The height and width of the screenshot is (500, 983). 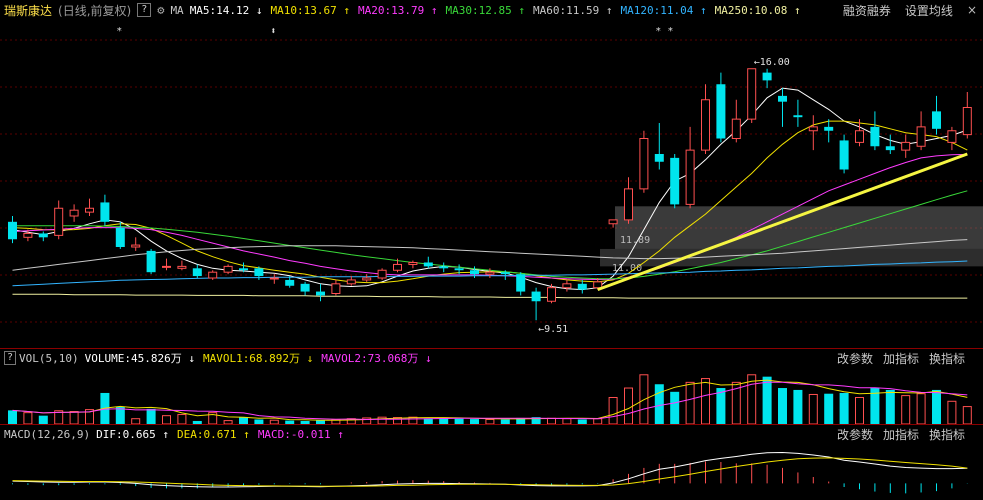 What do you see at coordinates (485, 10) in the screenshot?
I see `ma-value-3: MA30:12.85 ↑` at bounding box center [485, 10].